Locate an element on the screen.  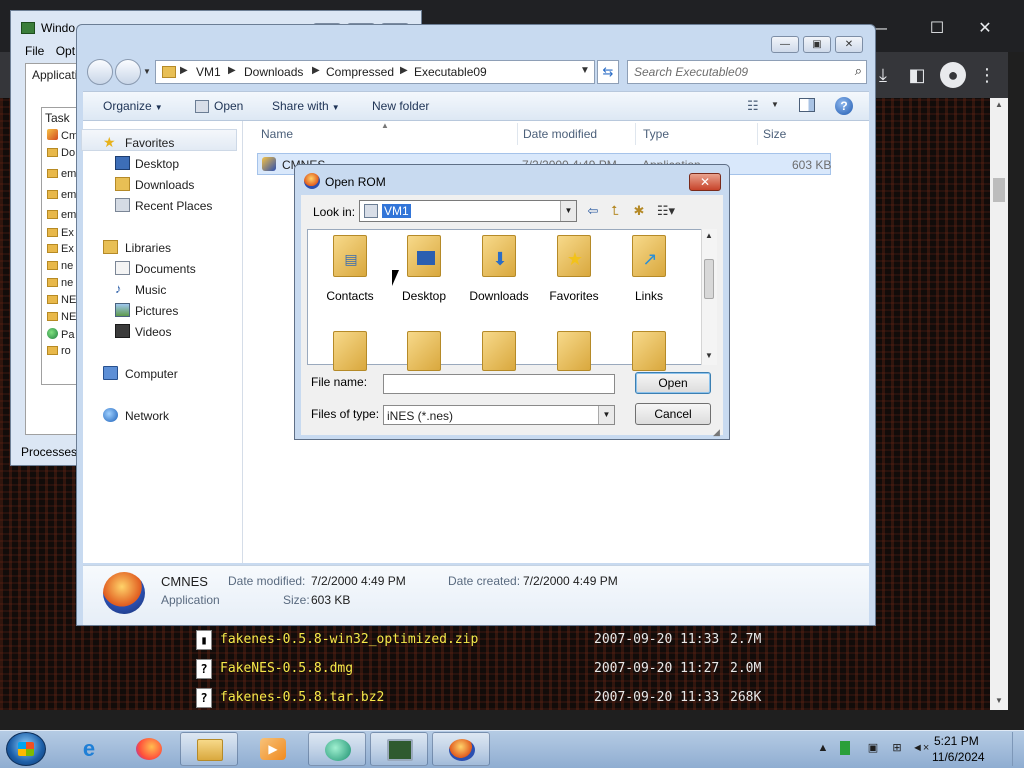
help-icon: ? is located at coordinates (844, 106).